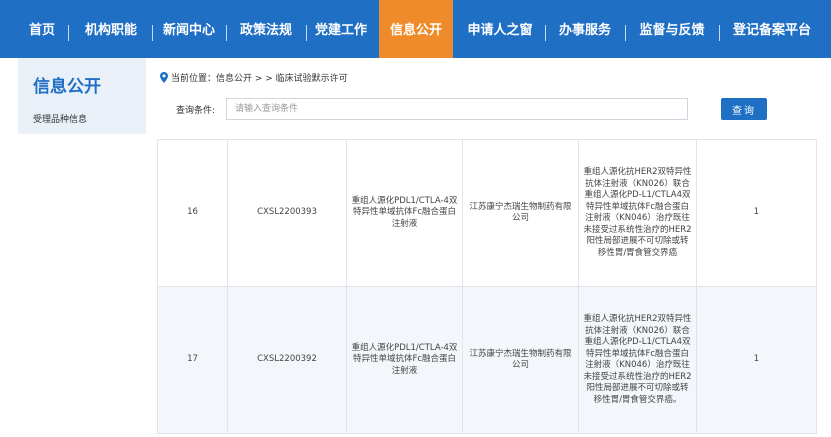 This screenshot has height=437, width=831. I want to click on search-input, so click(457, 109).